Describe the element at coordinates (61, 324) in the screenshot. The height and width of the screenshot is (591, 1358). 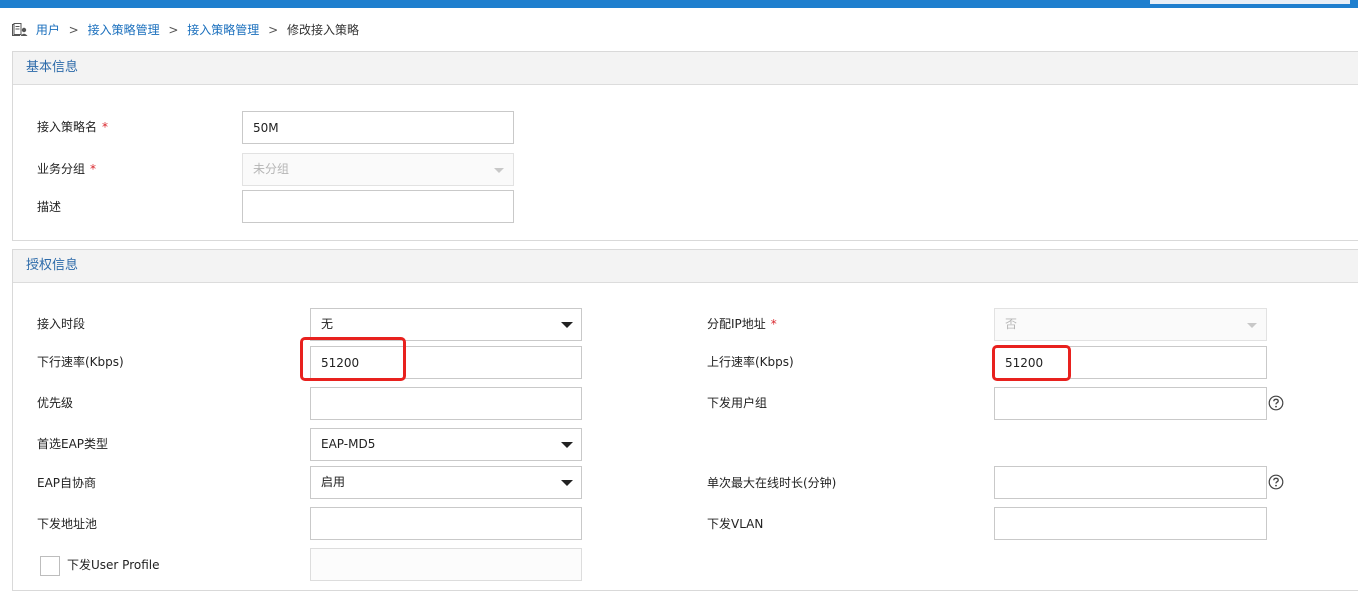
I see `access-period-label: 接入时段` at that location.